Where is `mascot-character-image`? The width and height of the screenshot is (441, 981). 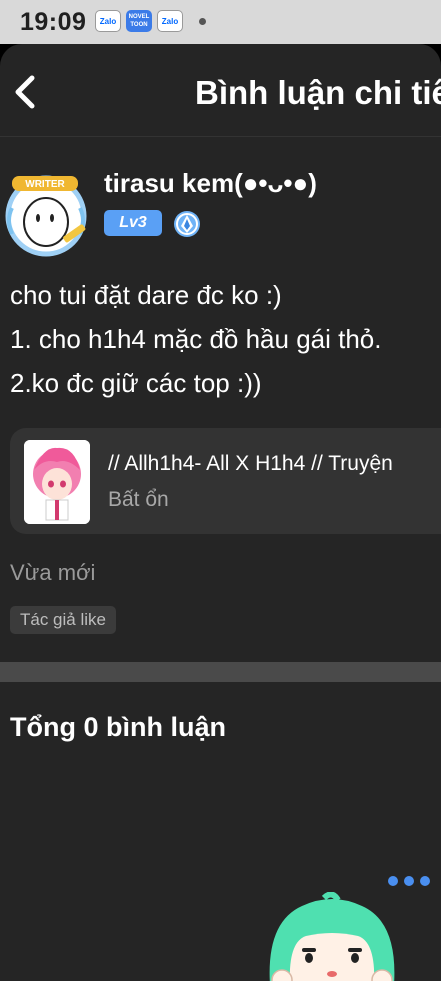
mascot-character-image is located at coordinates (332, 936).